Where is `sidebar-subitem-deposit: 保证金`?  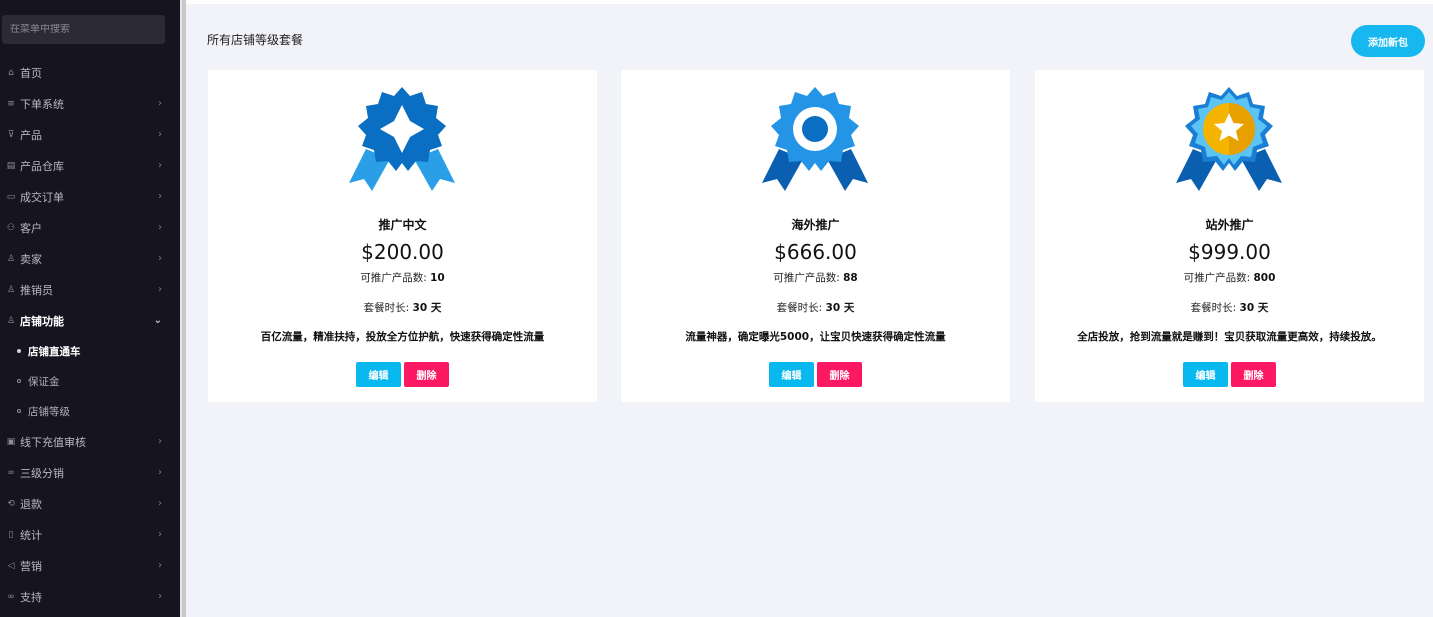 sidebar-subitem-deposit: 保证金 is located at coordinates (90, 381).